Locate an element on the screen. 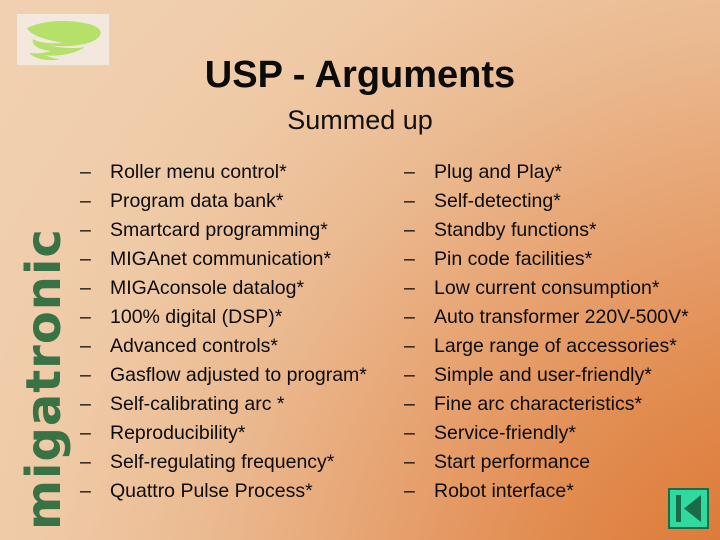  bullet-item-label: Gasflow adjusted to program* is located at coordinates (238, 375).